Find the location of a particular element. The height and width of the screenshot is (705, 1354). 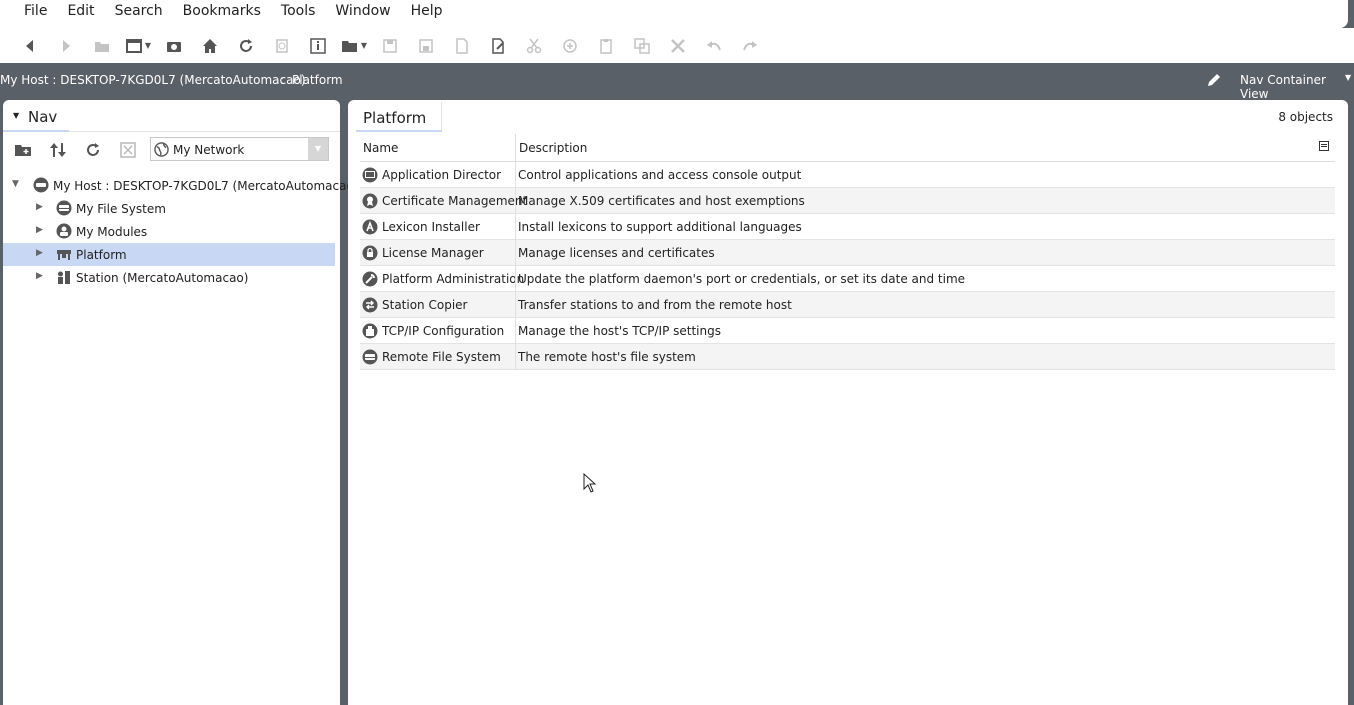

paste-button is located at coordinates (606, 46).